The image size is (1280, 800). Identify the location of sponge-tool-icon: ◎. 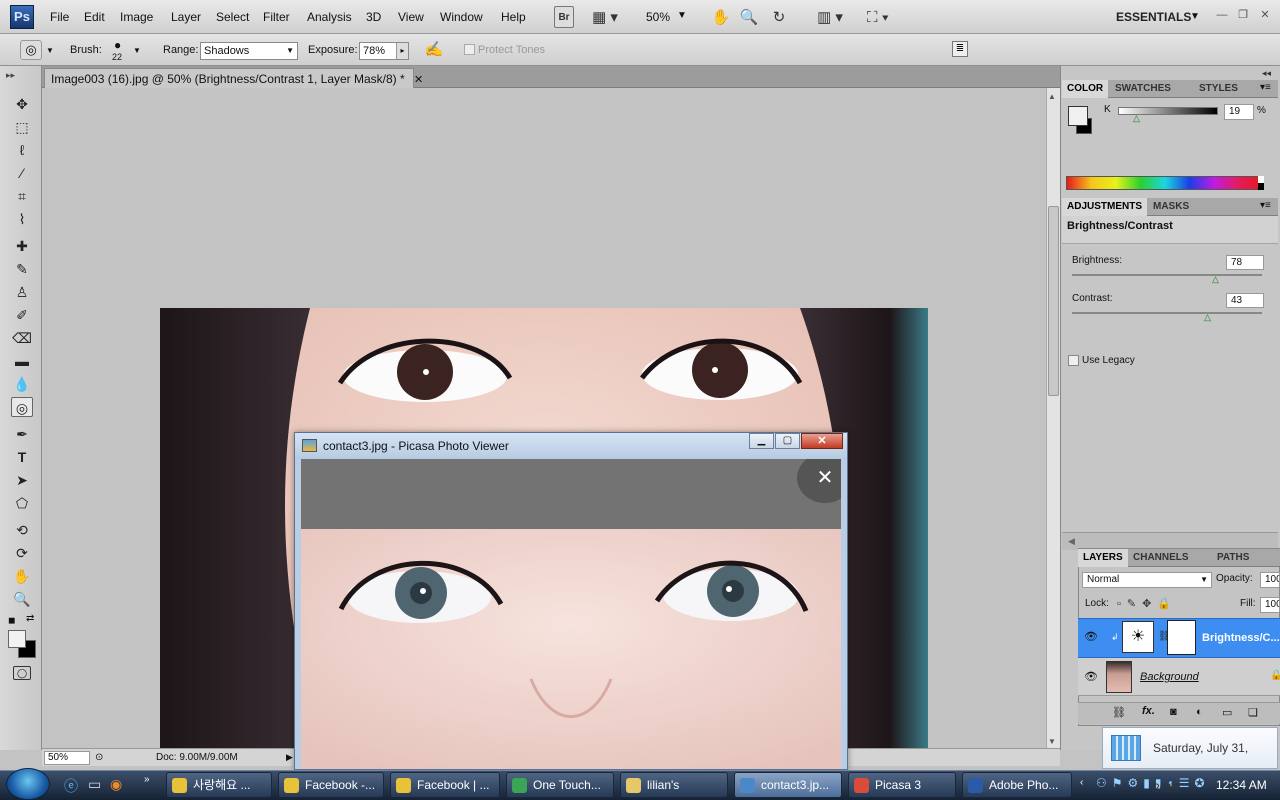
(22, 407).